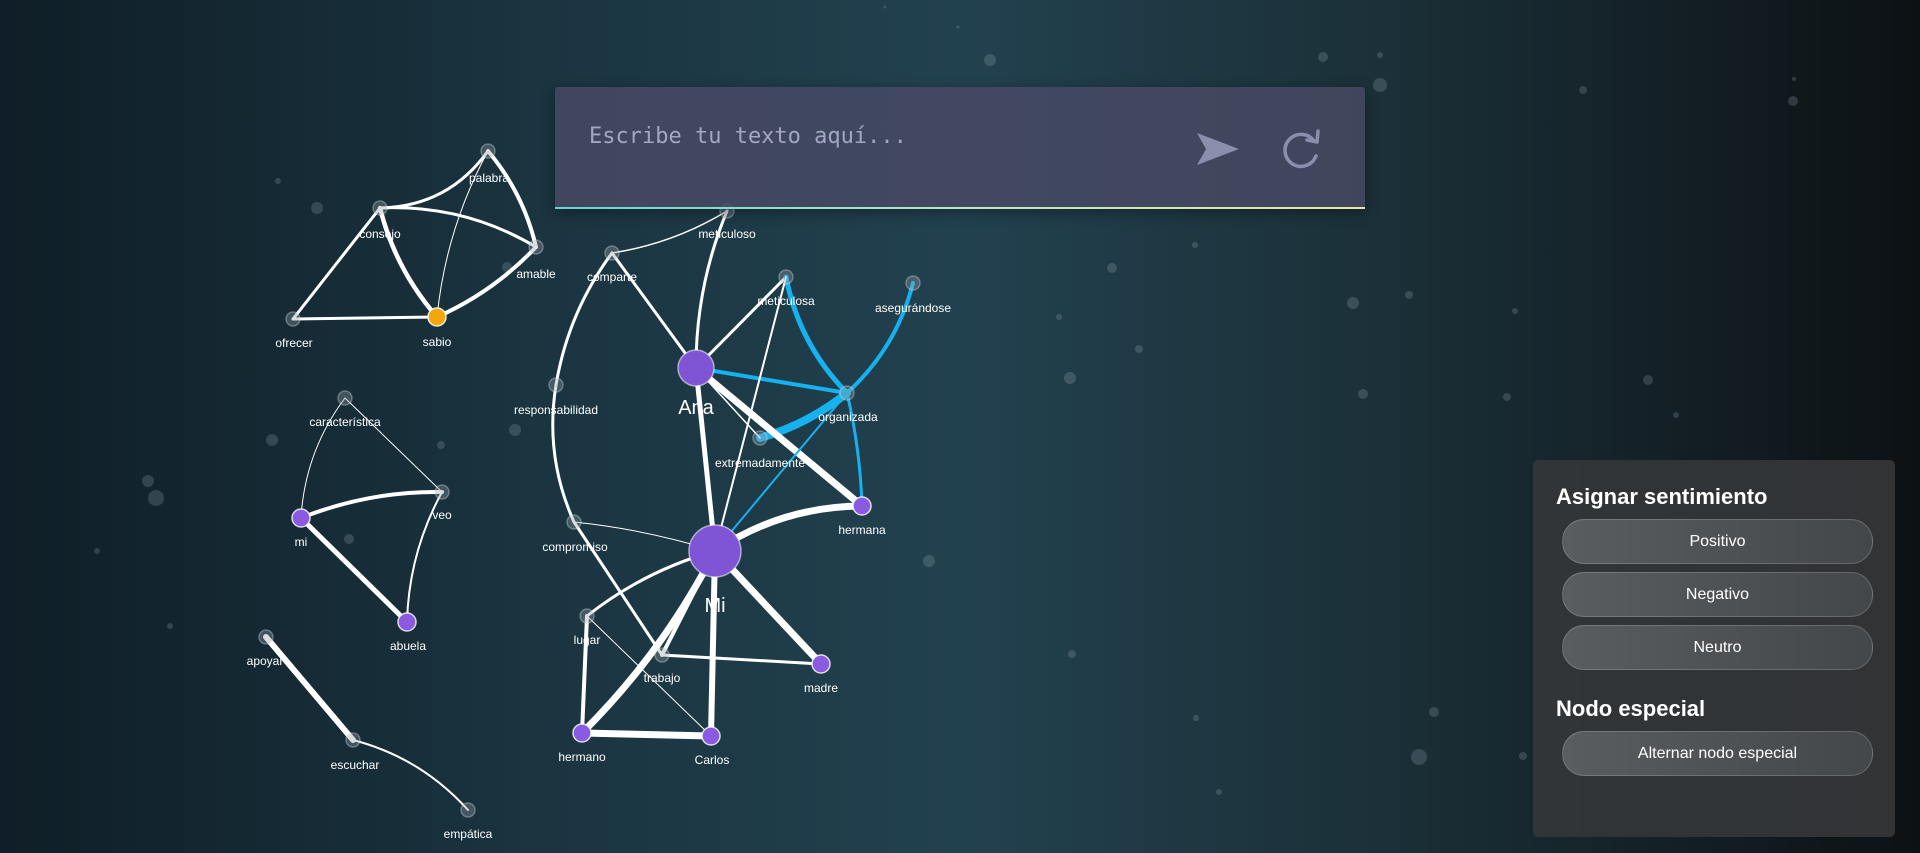  What do you see at coordinates (575, 534) in the screenshot?
I see `graph-node: compromiso` at bounding box center [575, 534].